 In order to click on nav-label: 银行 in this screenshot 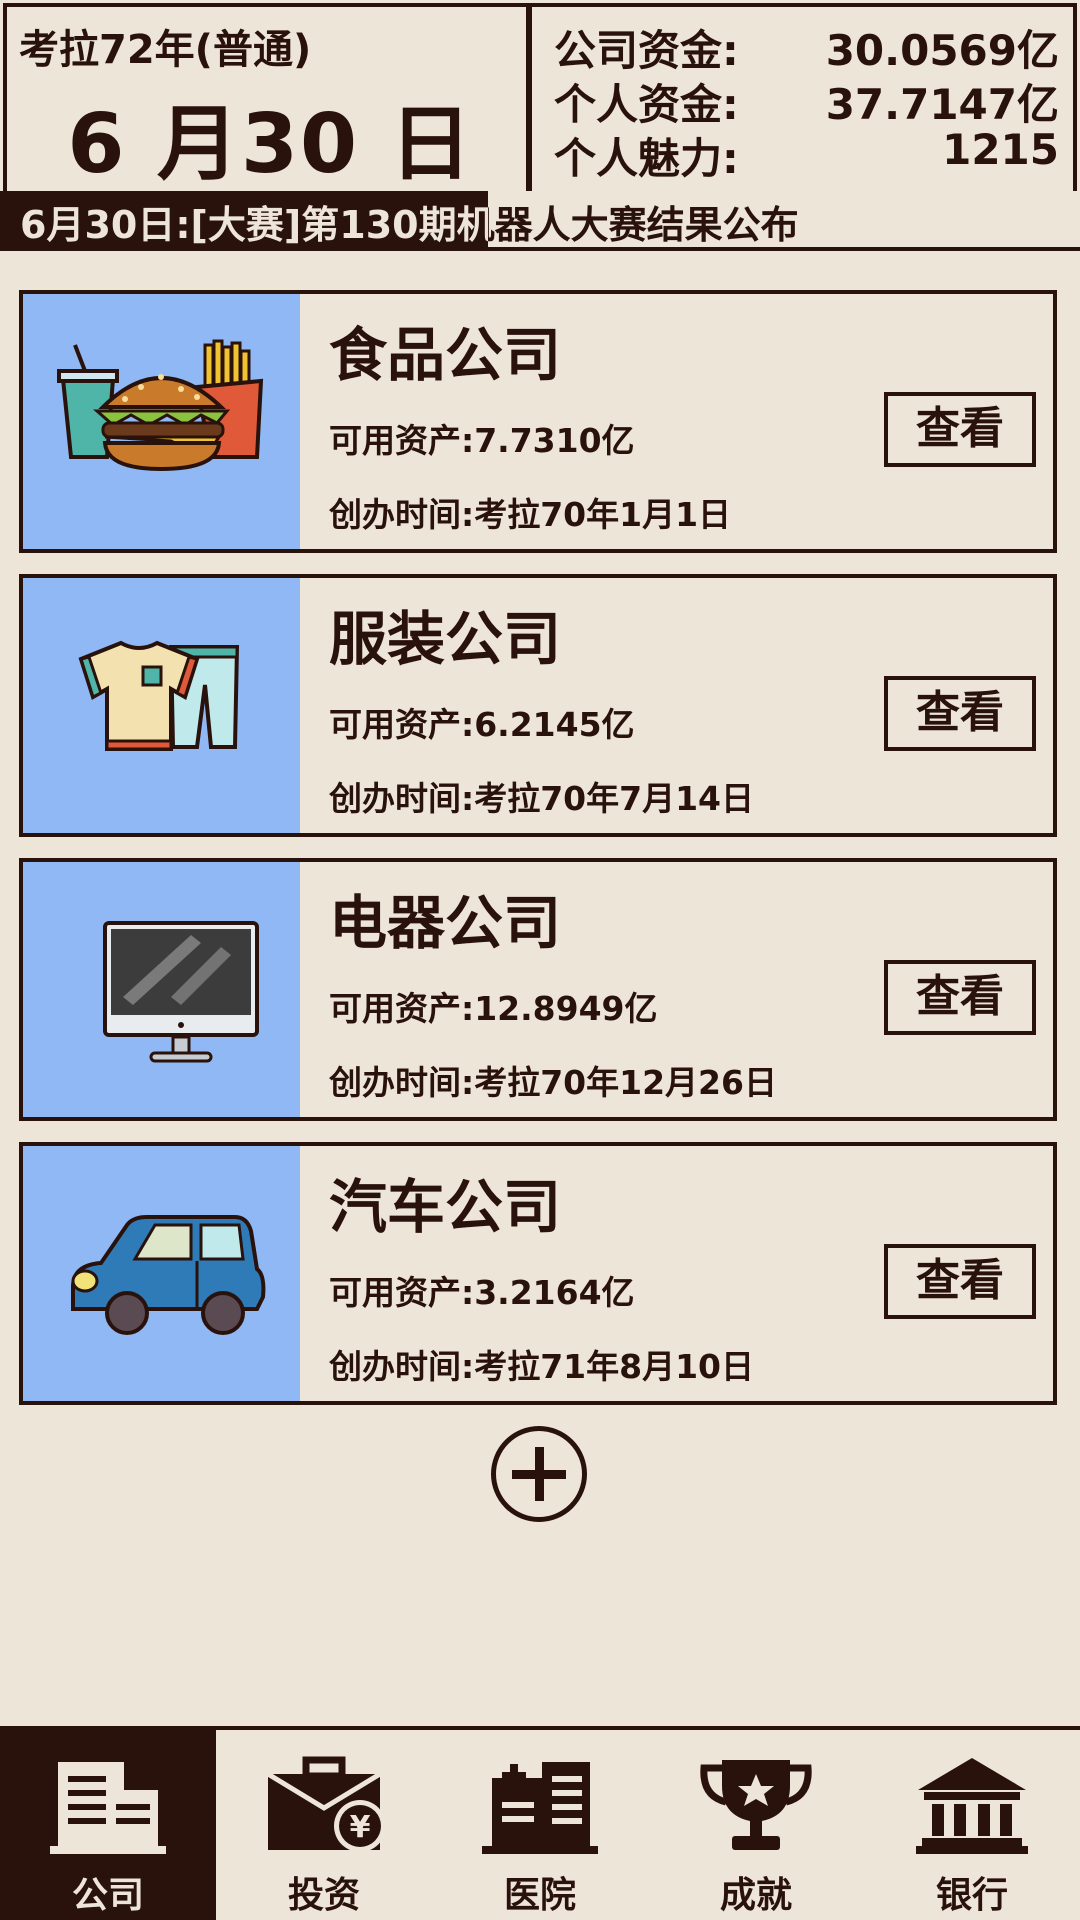, I will do `click(971, 1895)`.